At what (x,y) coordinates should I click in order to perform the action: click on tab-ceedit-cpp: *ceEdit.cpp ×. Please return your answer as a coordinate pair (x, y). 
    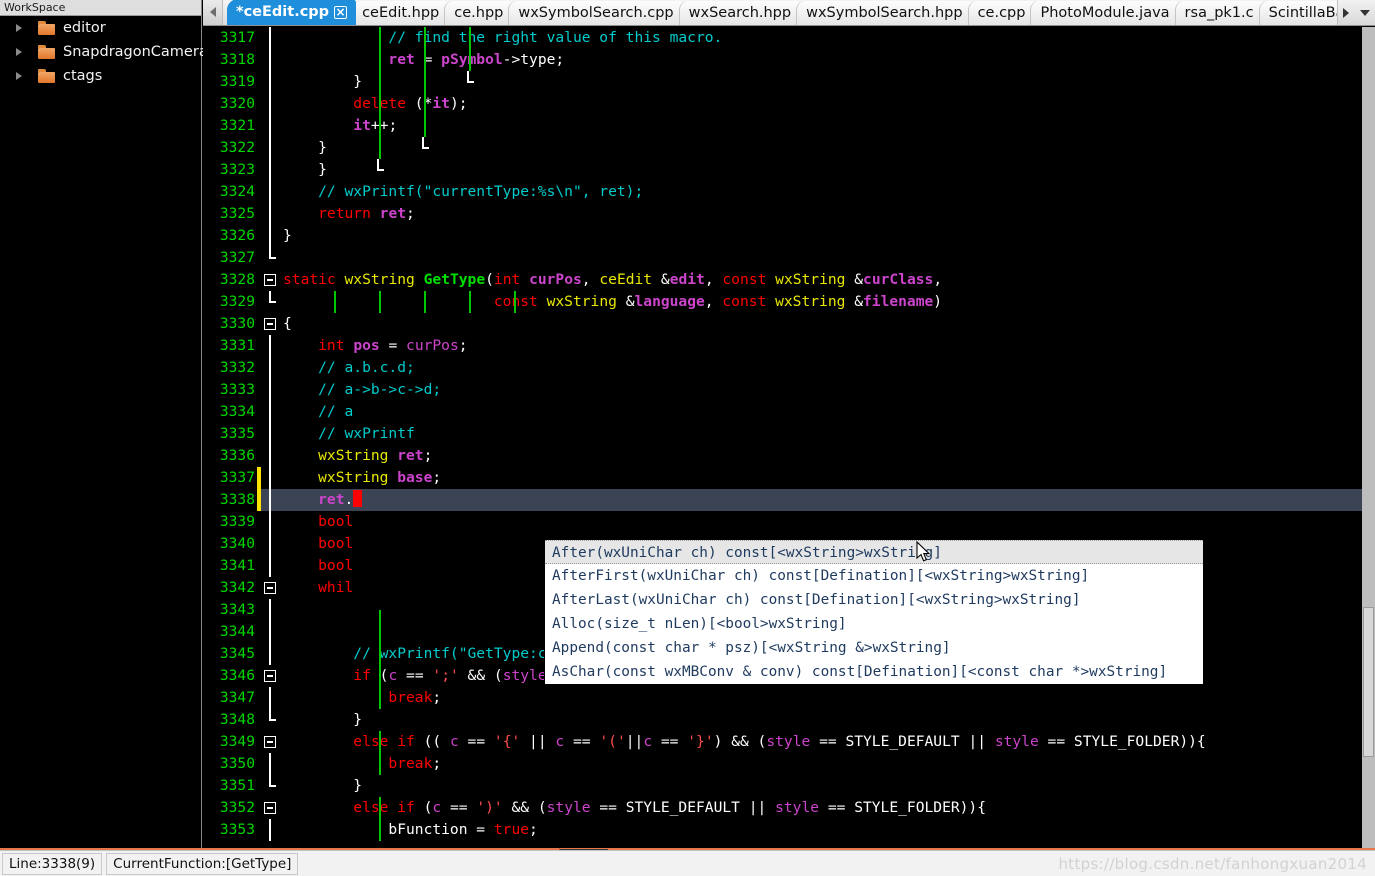
    Looking at the image, I should click on (292, 12).